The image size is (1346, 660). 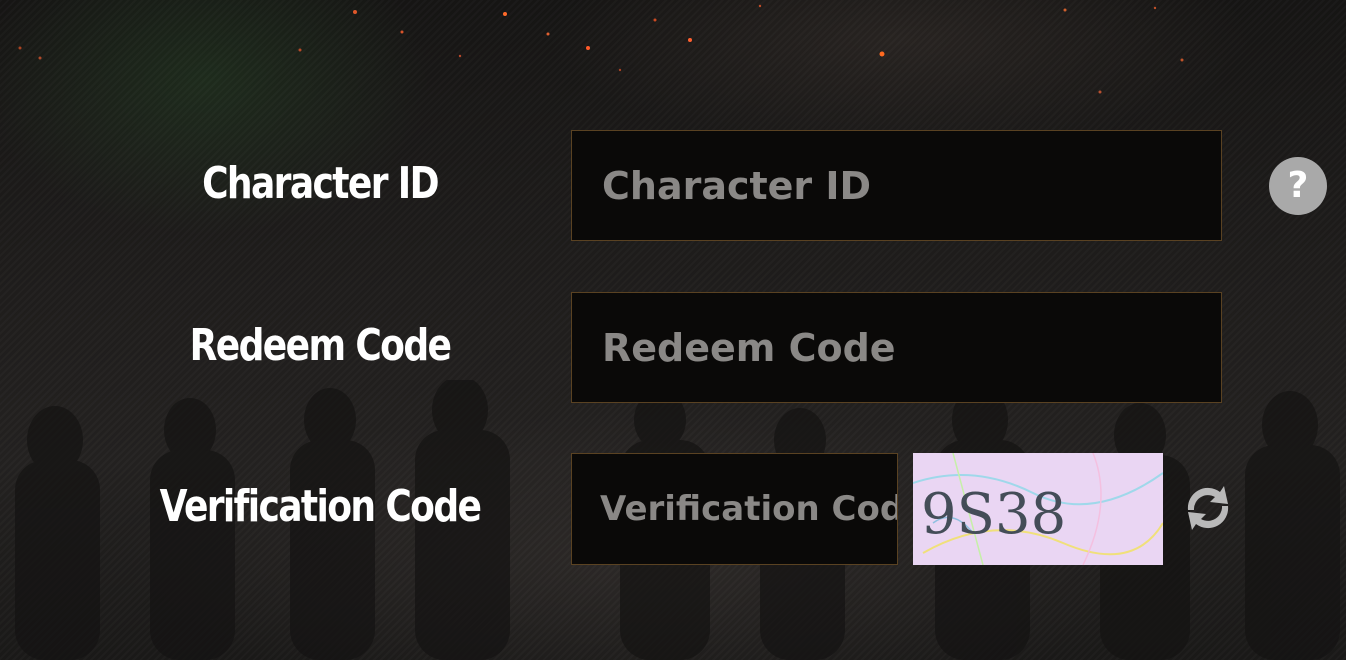 What do you see at coordinates (734, 509) in the screenshot?
I see `verification-code-input` at bounding box center [734, 509].